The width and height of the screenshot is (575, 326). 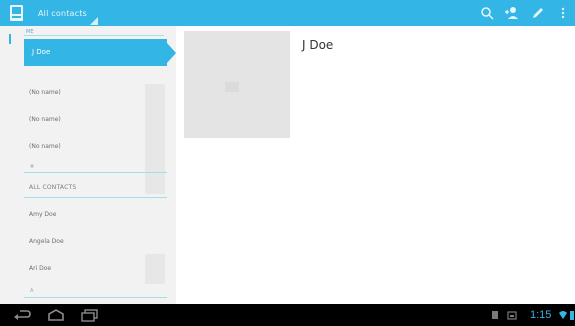 I want to click on list-item: Angela Doe, so click(x=95, y=243).